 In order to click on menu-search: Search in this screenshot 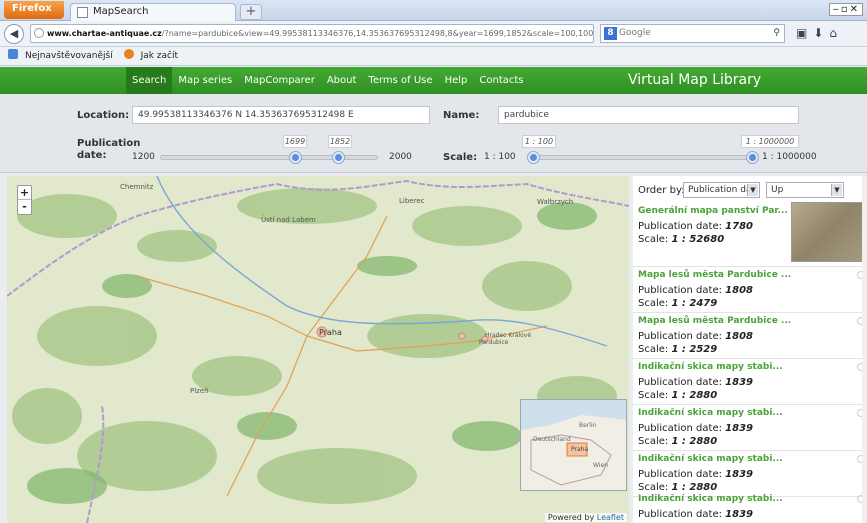, I will do `click(149, 80)`.